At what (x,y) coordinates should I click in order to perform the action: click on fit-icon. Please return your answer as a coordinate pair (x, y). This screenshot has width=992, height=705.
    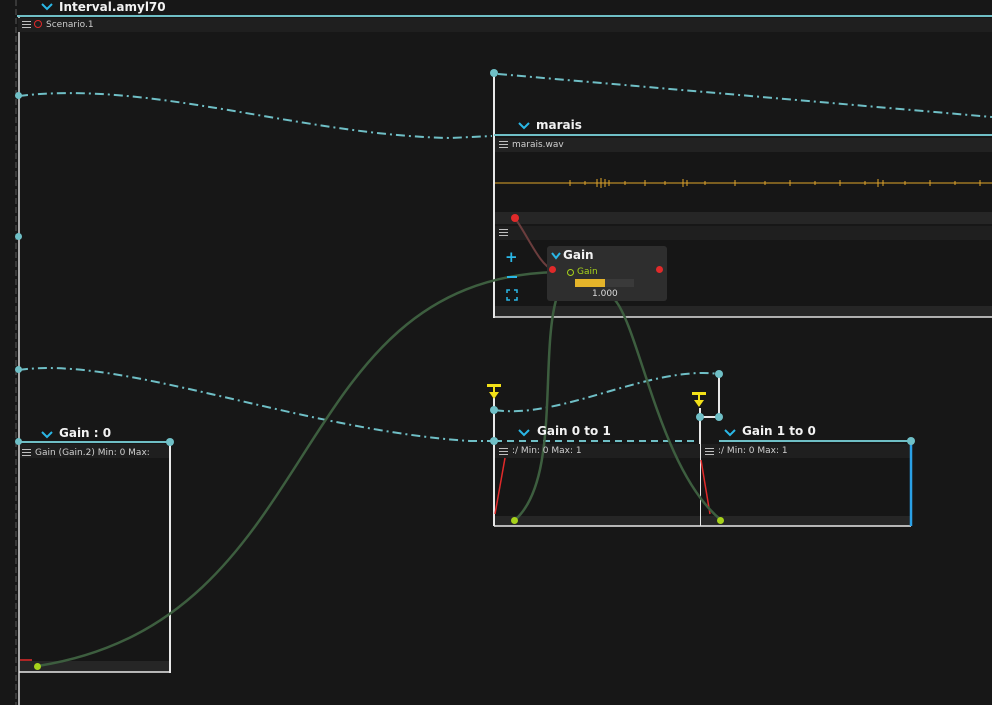
    Looking at the image, I should click on (512, 295).